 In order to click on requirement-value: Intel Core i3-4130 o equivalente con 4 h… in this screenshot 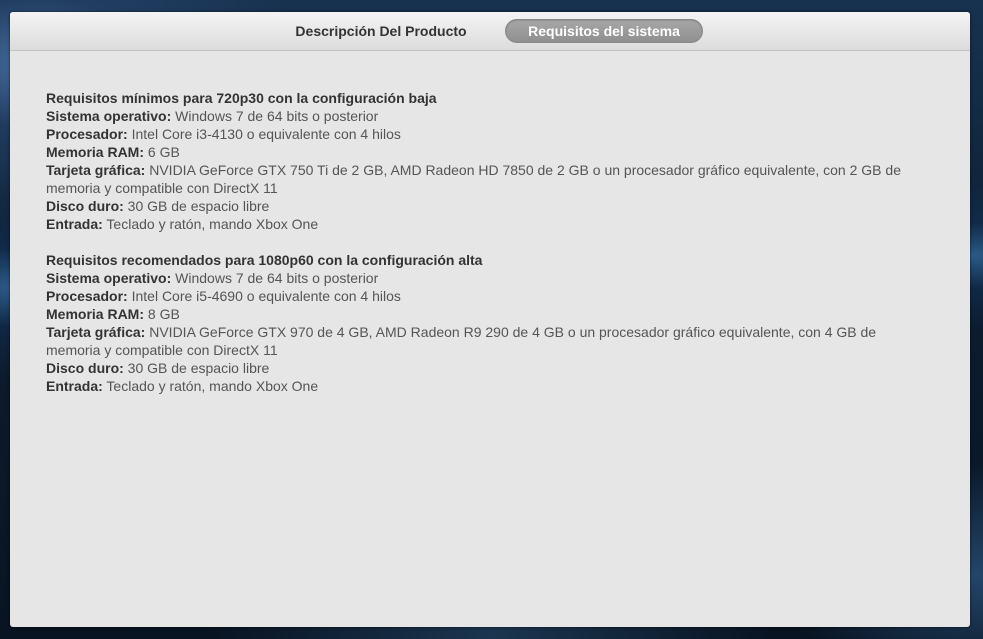, I will do `click(264, 134)`.